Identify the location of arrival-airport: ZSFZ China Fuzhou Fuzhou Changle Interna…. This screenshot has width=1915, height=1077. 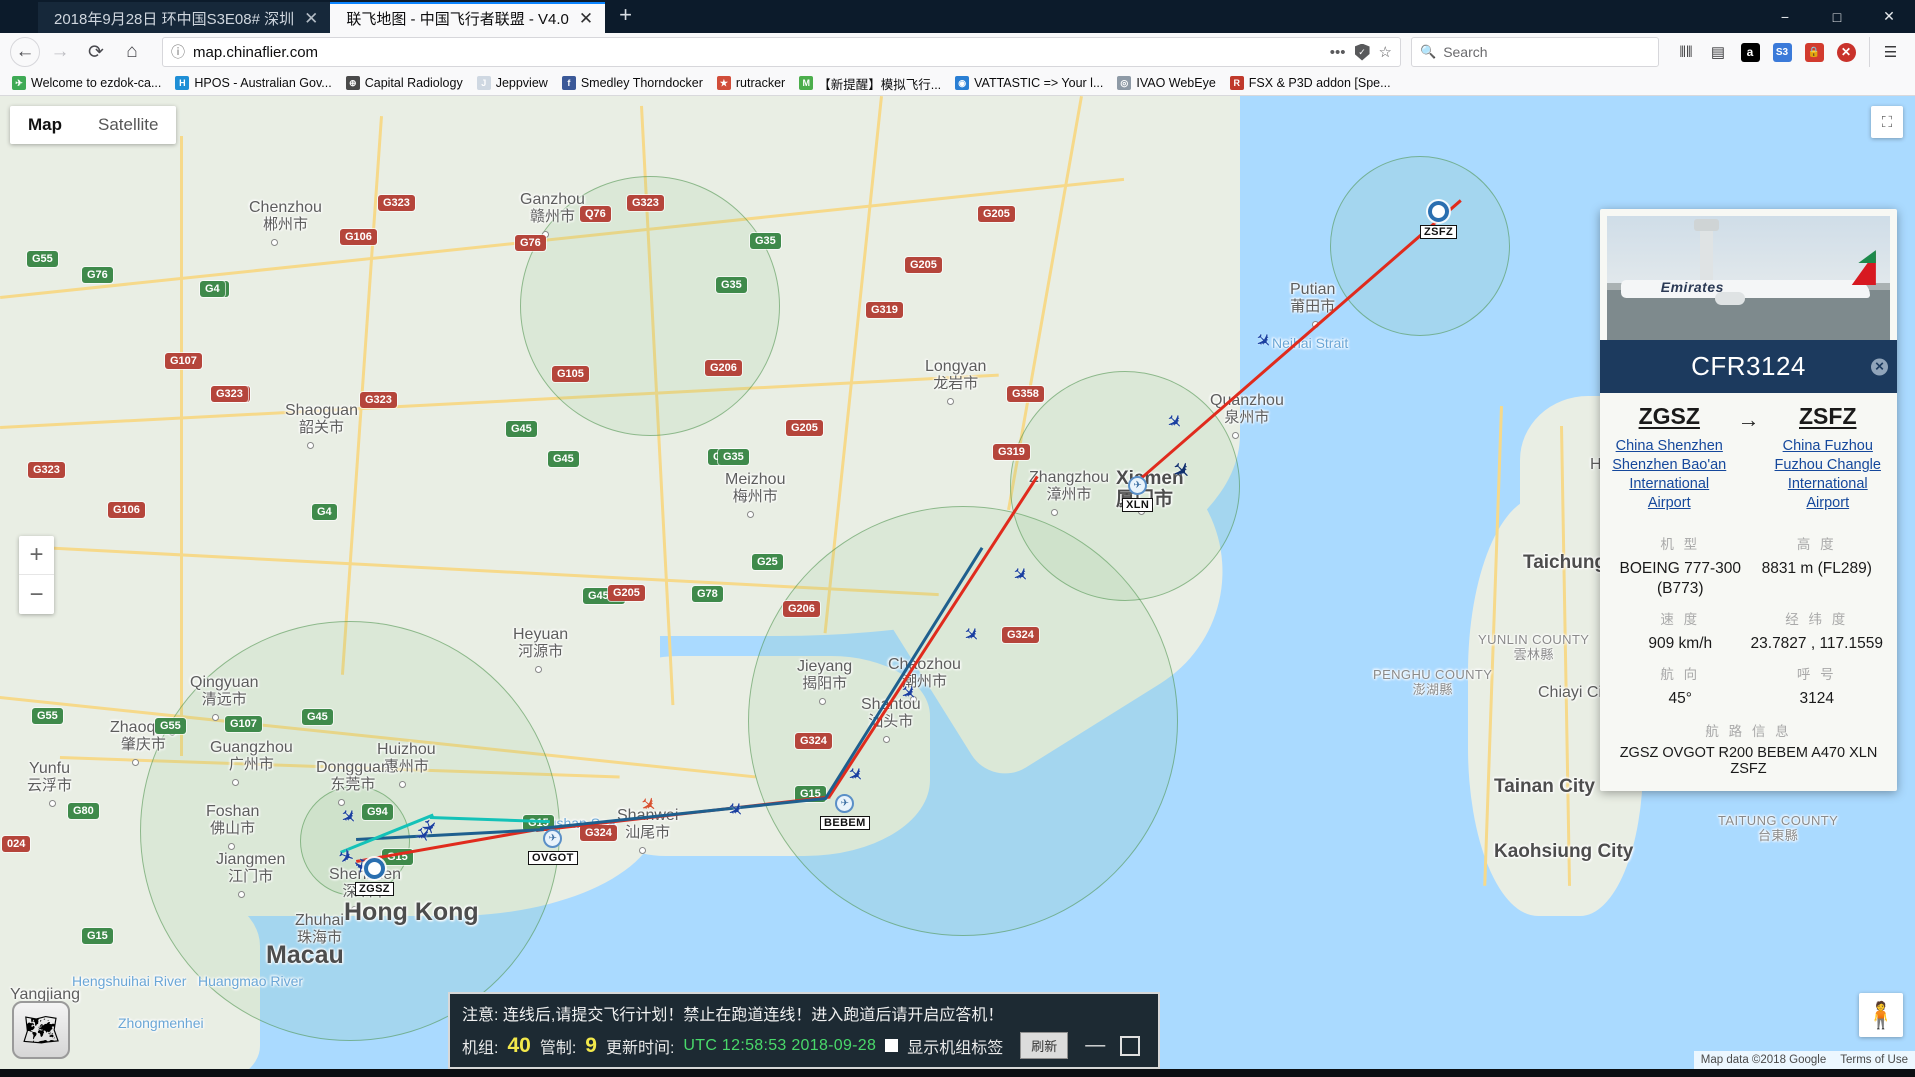
(1828, 458).